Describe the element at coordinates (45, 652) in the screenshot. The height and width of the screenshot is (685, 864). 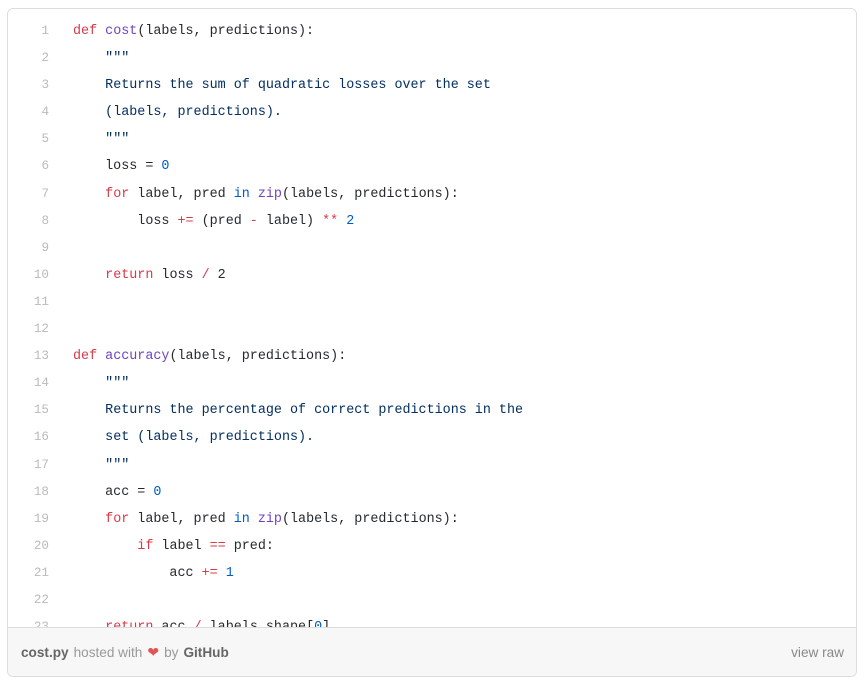
I see `gist-filename: cost.py` at that location.